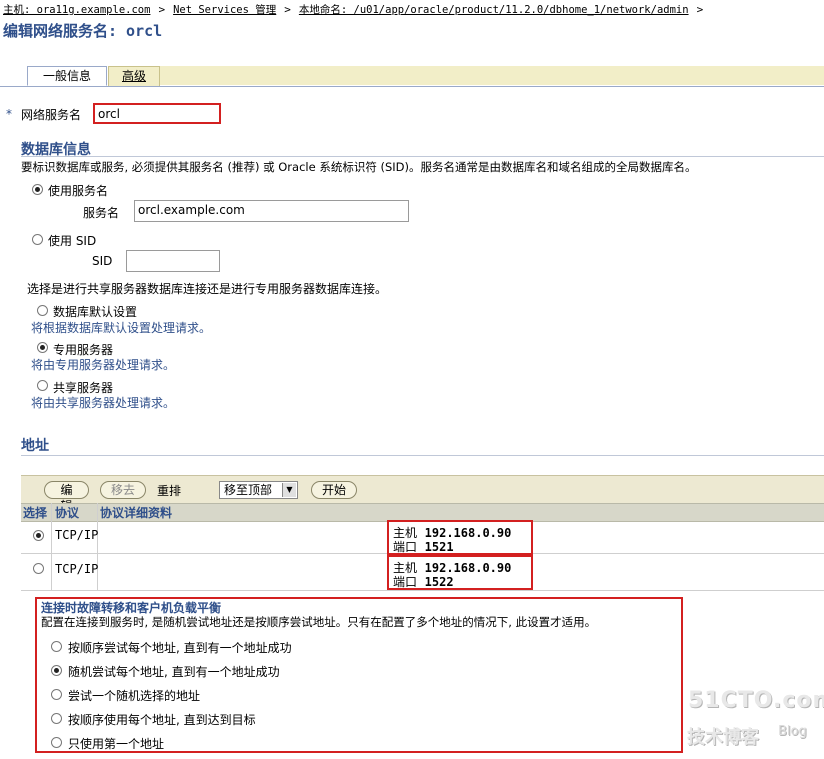 The image size is (824, 759). I want to click on address-row-2-port-line: 端口 1522, so click(423, 581).